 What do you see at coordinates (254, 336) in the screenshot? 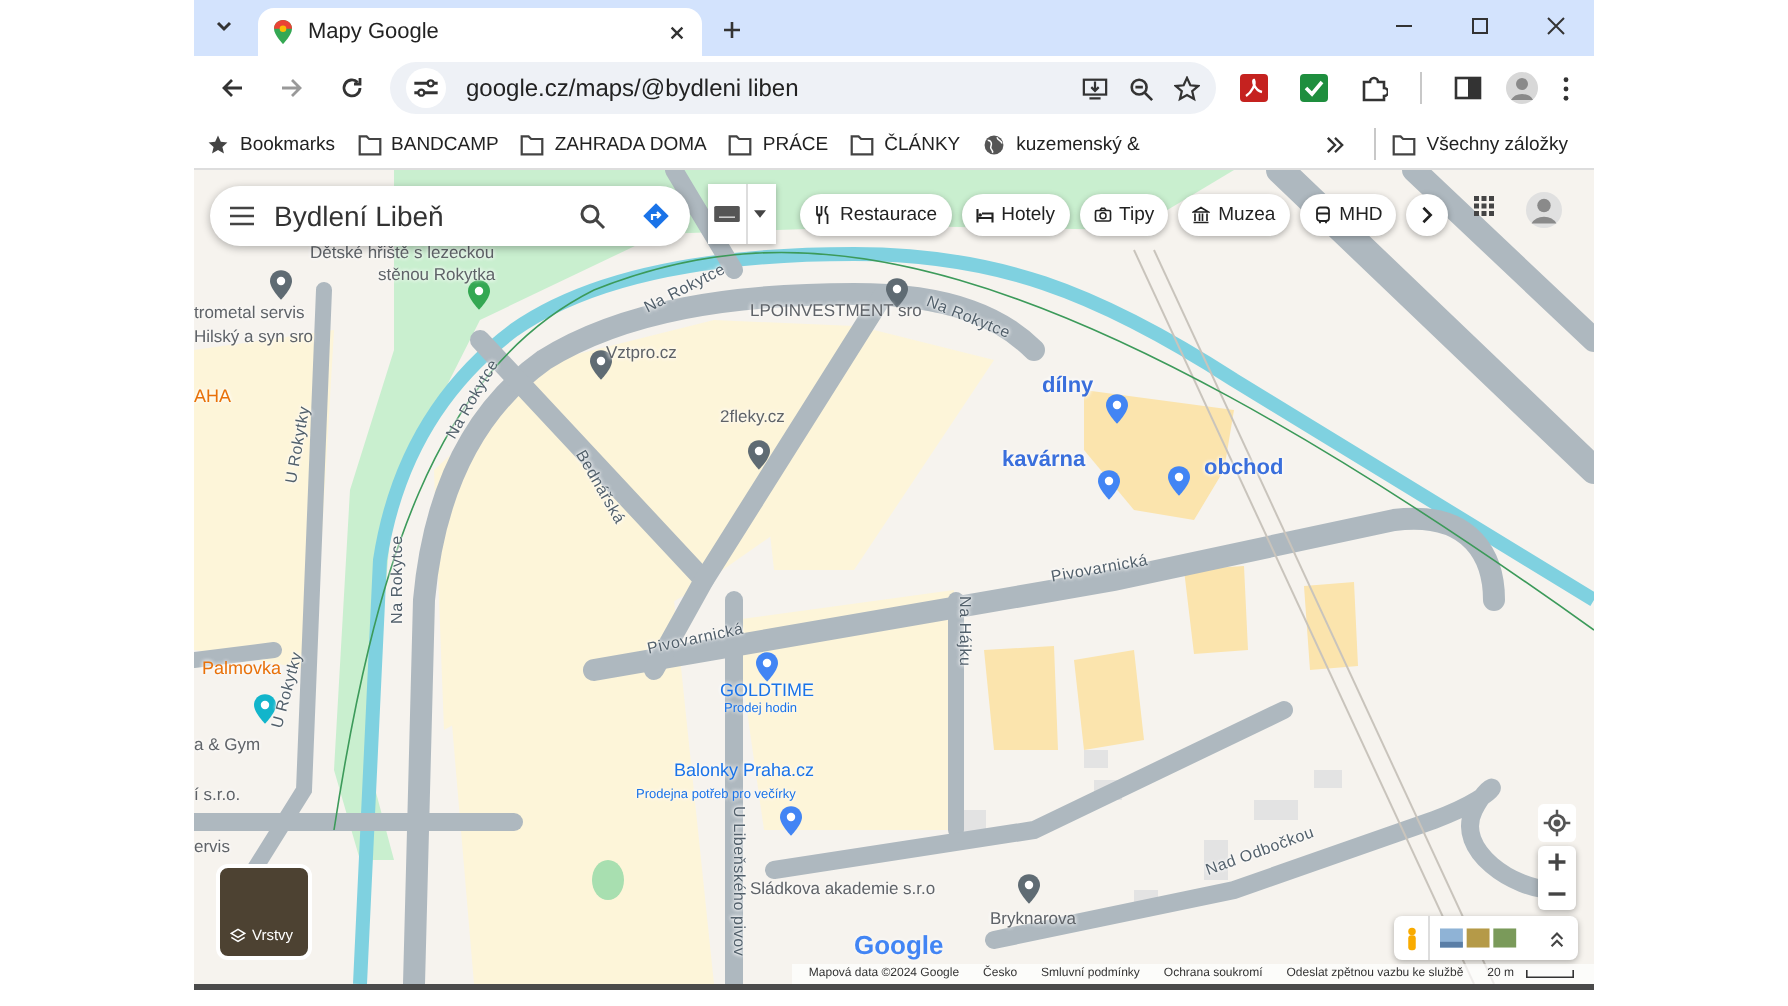
I see `place-label: Hilský a syn sro` at bounding box center [254, 336].